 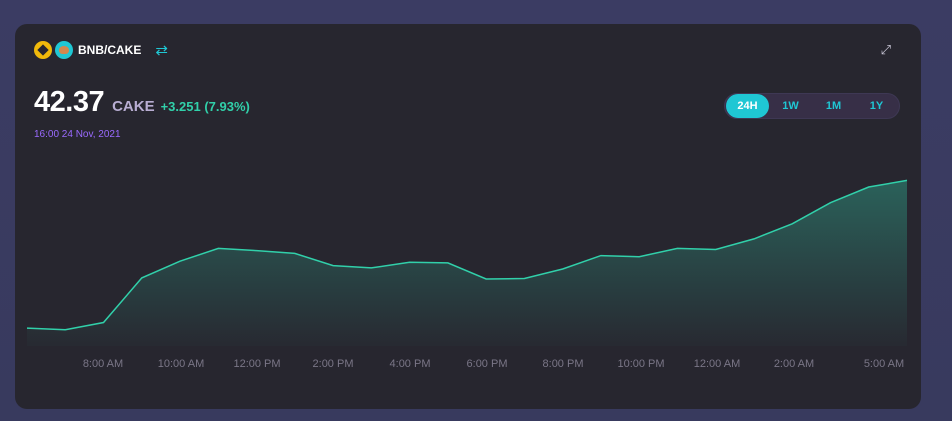 I want to click on x-tick-label: 10:00 AM, so click(x=181, y=364).